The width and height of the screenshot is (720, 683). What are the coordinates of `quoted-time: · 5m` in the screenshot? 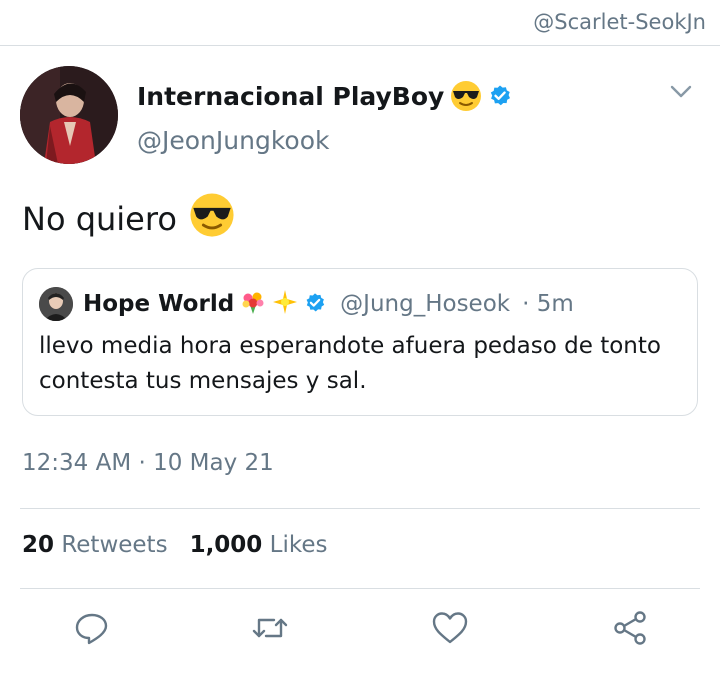 It's located at (548, 304).